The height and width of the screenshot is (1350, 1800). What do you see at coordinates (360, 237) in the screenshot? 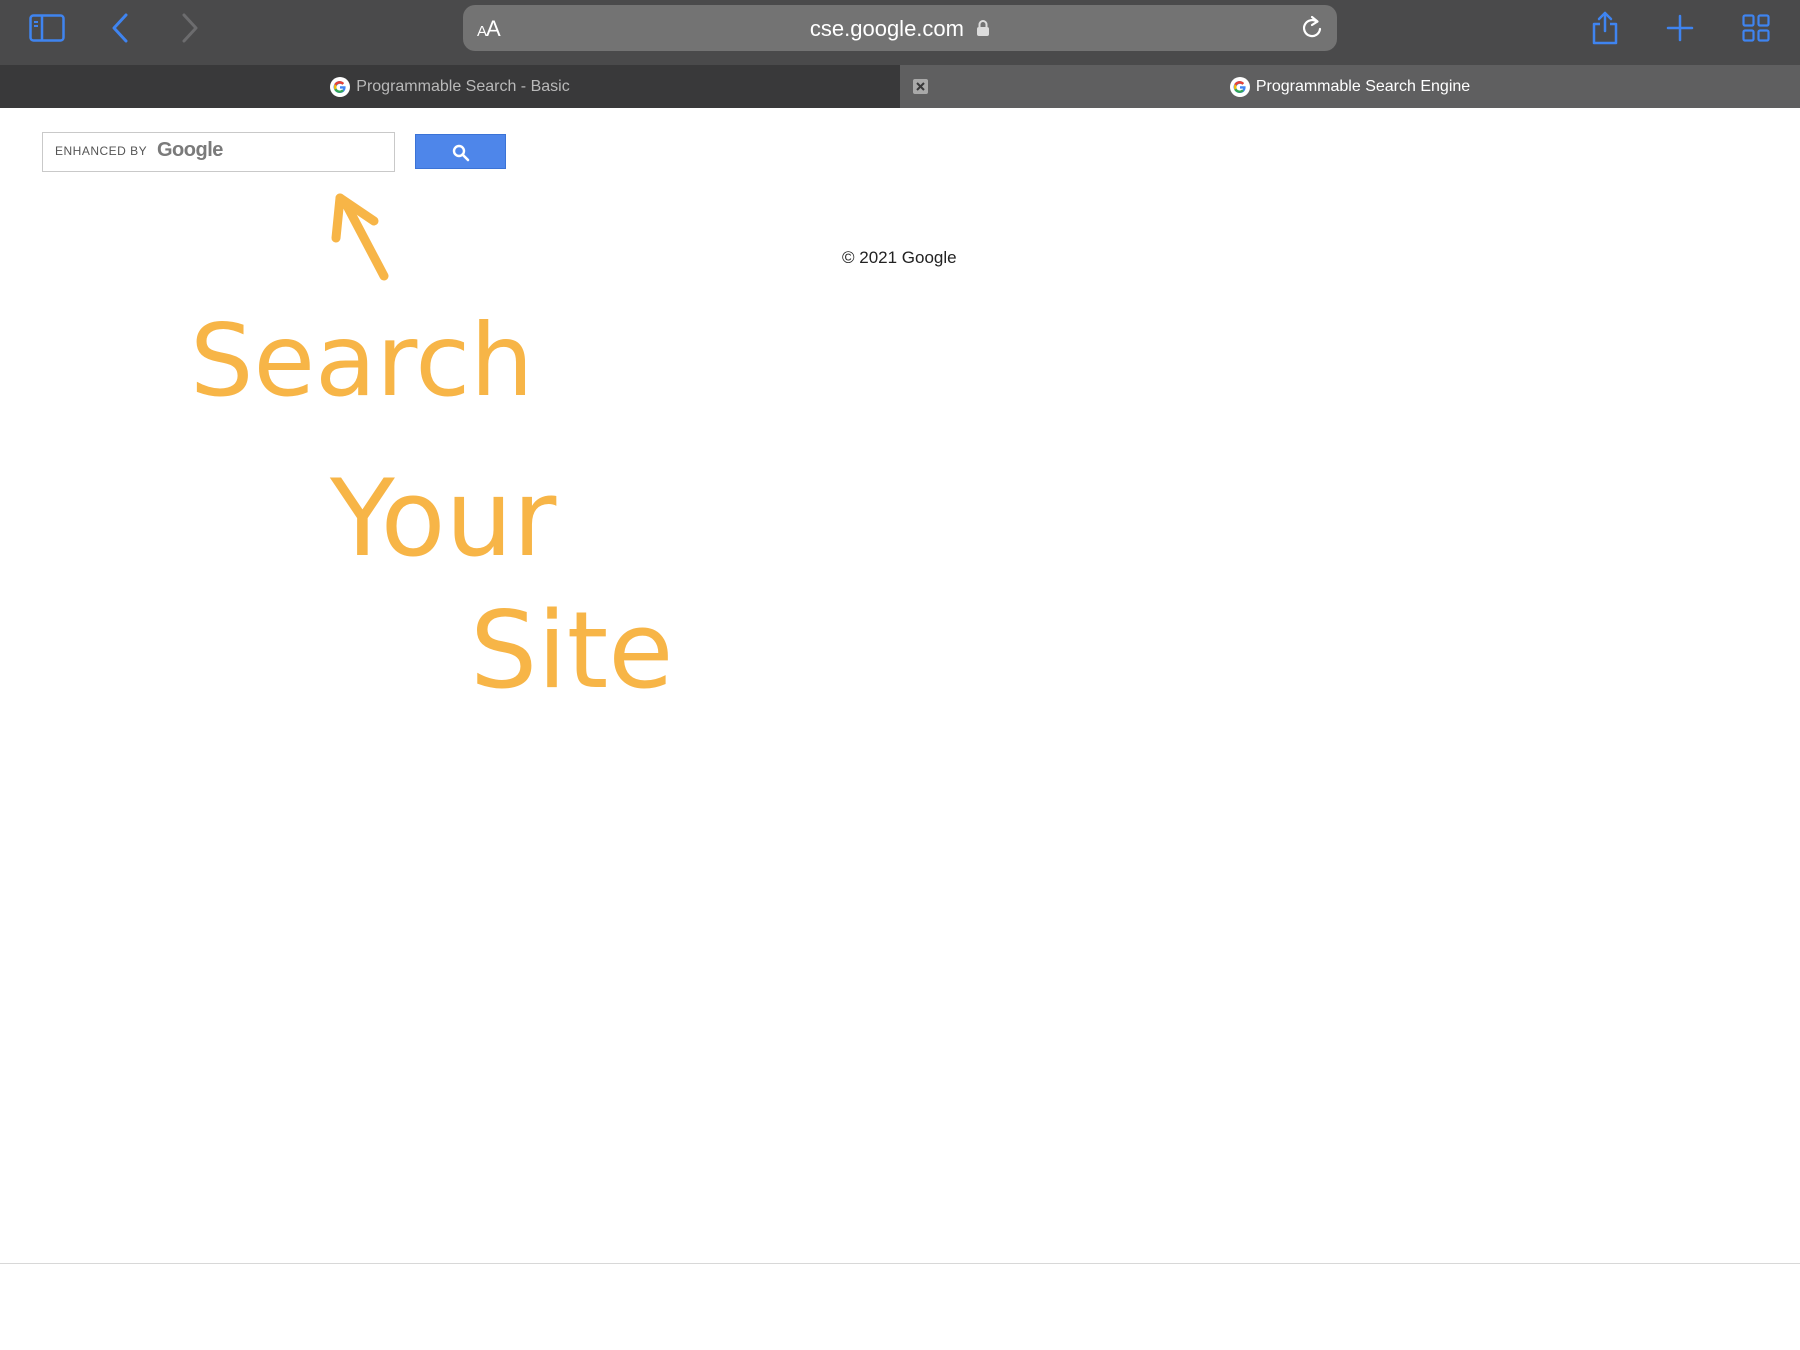
I see `arrow-icon` at bounding box center [360, 237].